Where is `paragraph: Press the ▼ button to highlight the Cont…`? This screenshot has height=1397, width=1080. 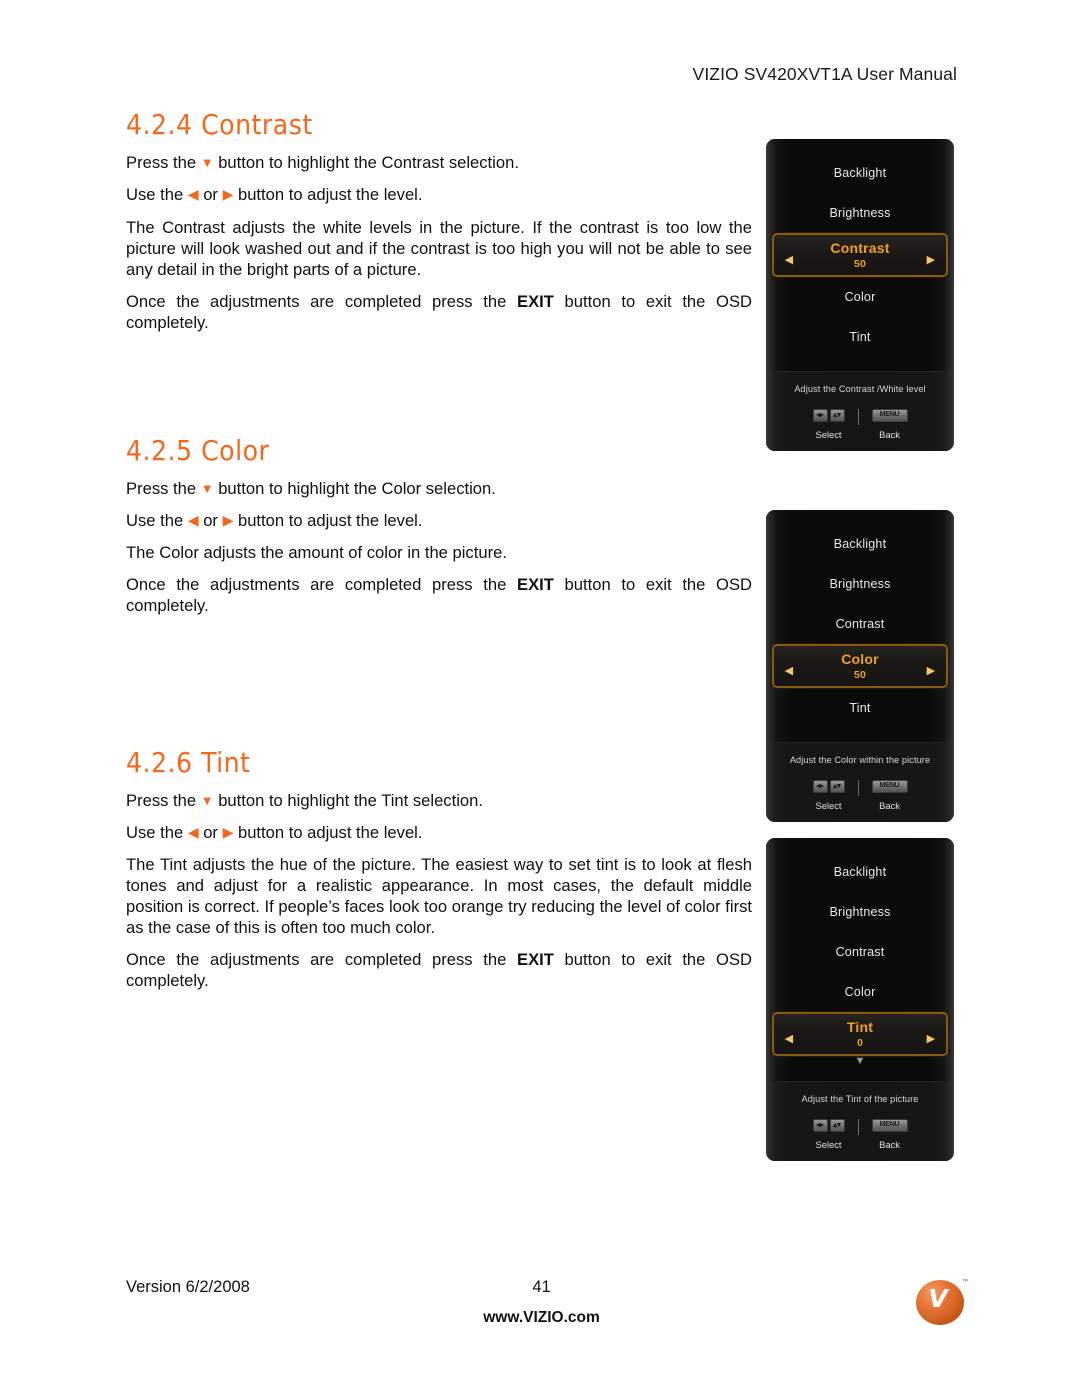
paragraph: Press the ▼ button to highlight the Cont… is located at coordinates (322, 163).